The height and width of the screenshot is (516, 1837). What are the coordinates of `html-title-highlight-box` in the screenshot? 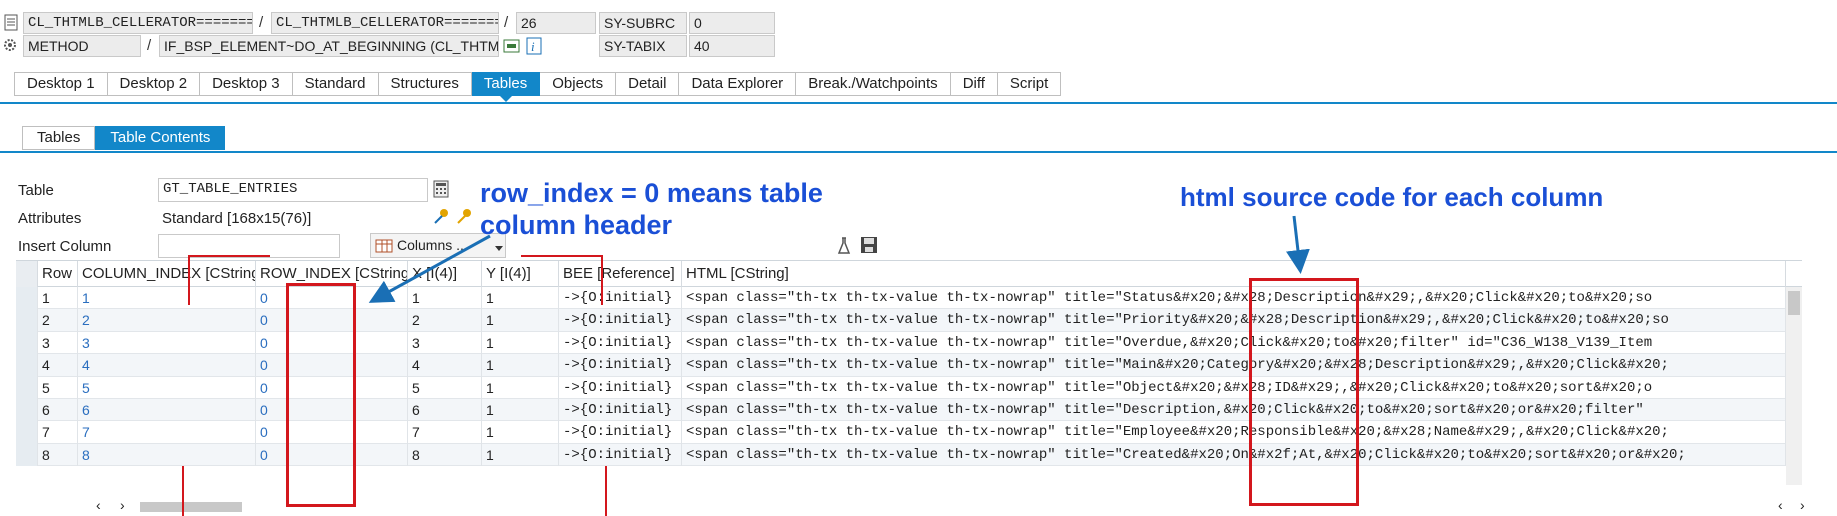 It's located at (1304, 392).